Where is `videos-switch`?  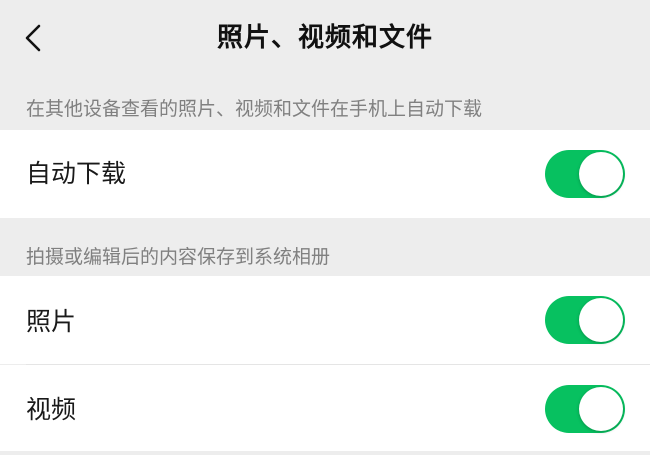
videos-switch is located at coordinates (585, 409).